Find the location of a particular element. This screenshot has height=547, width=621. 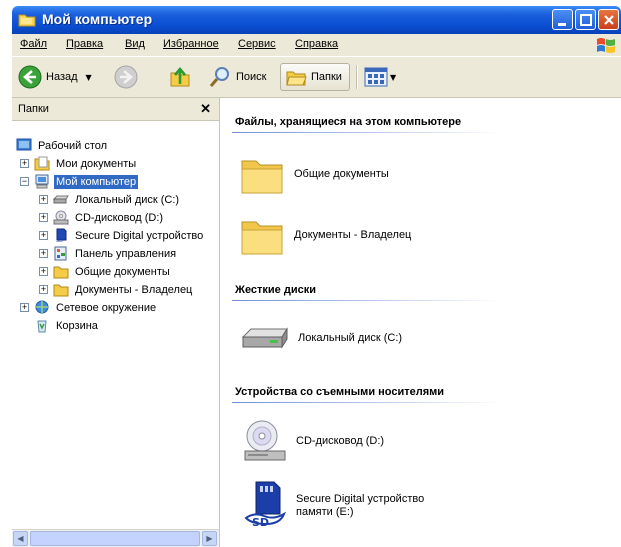

tree-item-recycle-bin: Корзина is located at coordinates (67, 325).